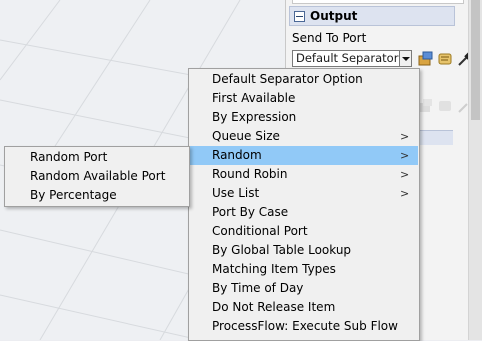 The height and width of the screenshot is (341, 482). I want to click on submenu-item-label: Random Port, so click(69, 157).